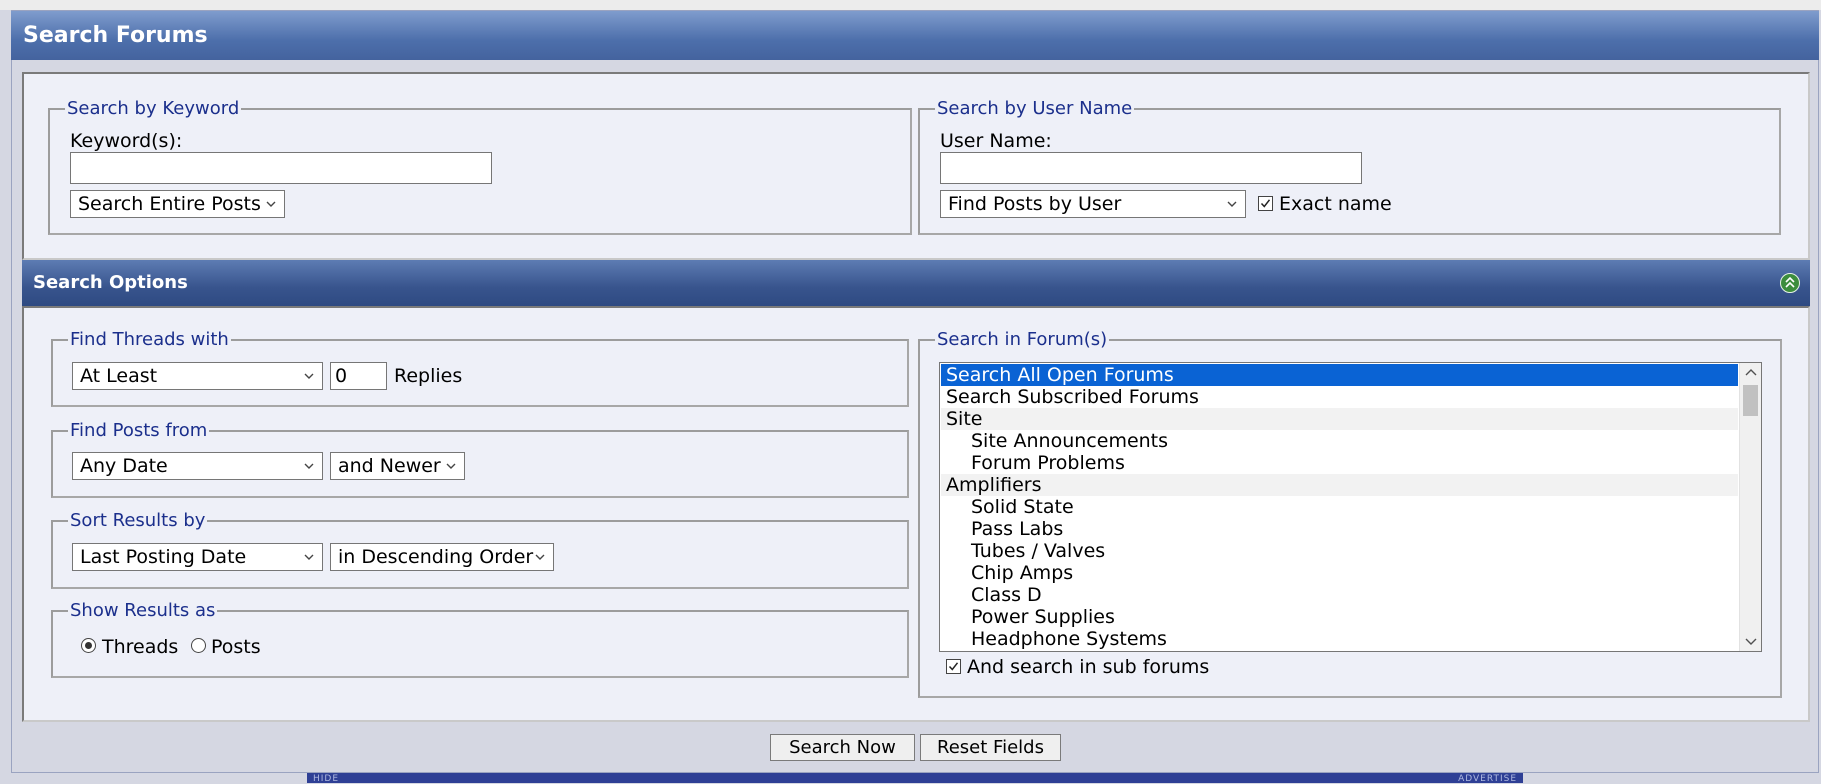  What do you see at coordinates (163, 557) in the screenshot?
I see `sort-field-value: Last Posting Date` at bounding box center [163, 557].